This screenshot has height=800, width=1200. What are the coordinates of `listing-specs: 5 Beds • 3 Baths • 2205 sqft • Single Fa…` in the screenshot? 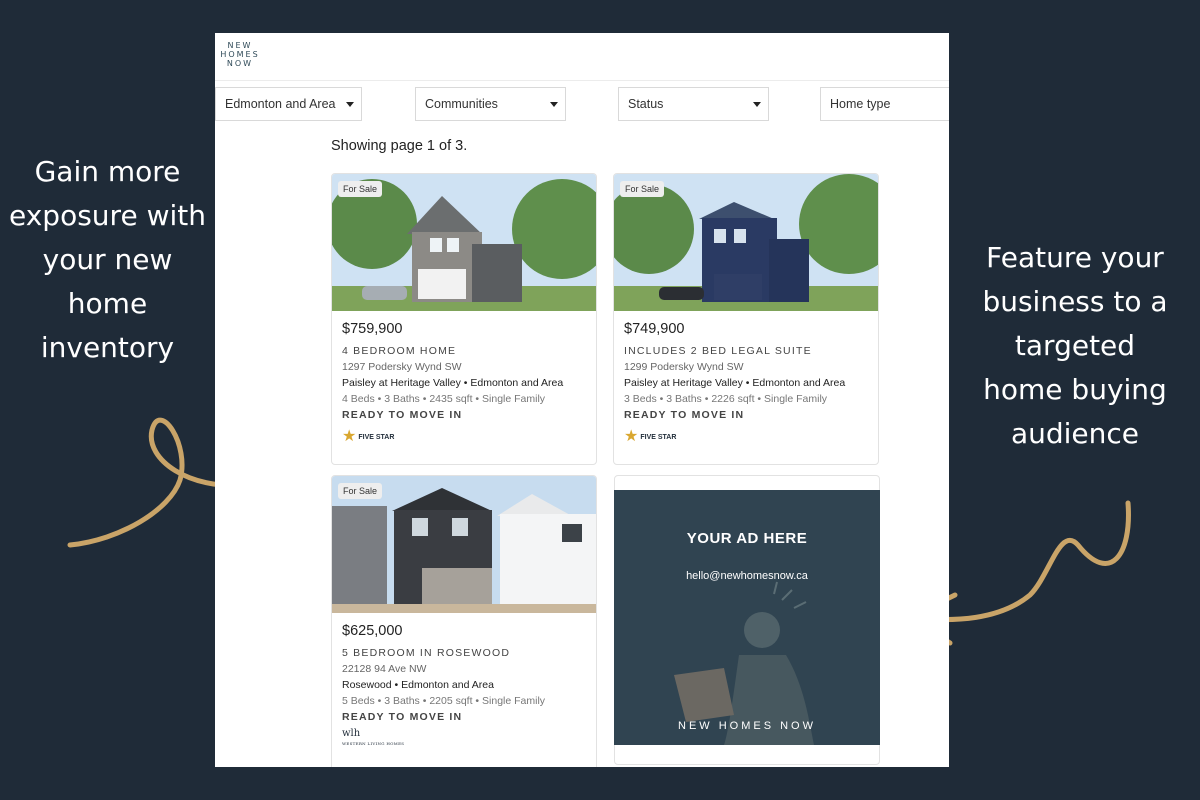 It's located at (444, 701).